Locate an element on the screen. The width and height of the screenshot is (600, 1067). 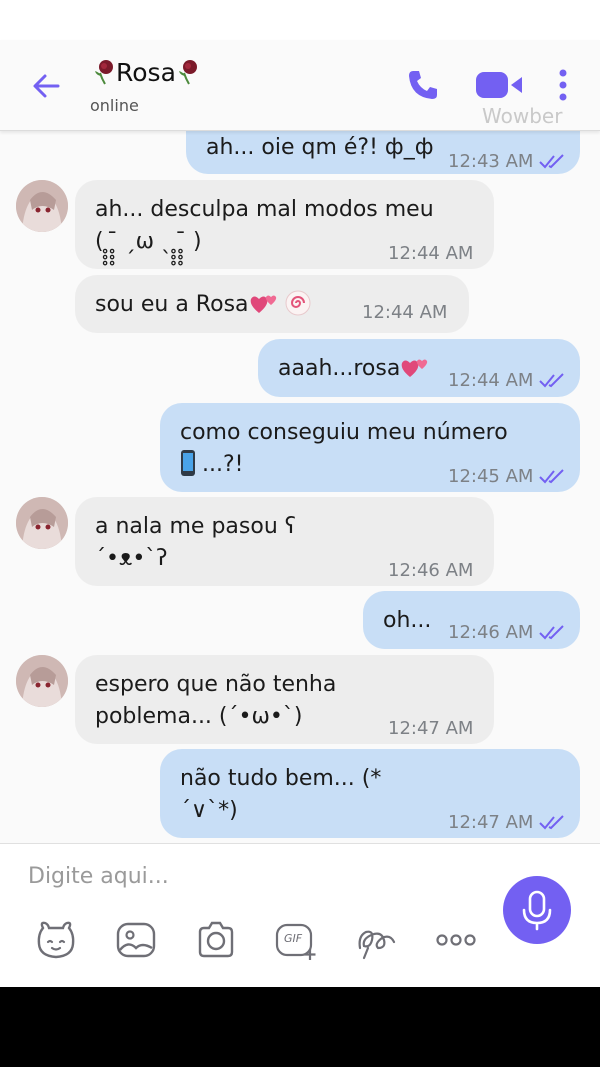
image-icon is located at coordinates (136, 940).